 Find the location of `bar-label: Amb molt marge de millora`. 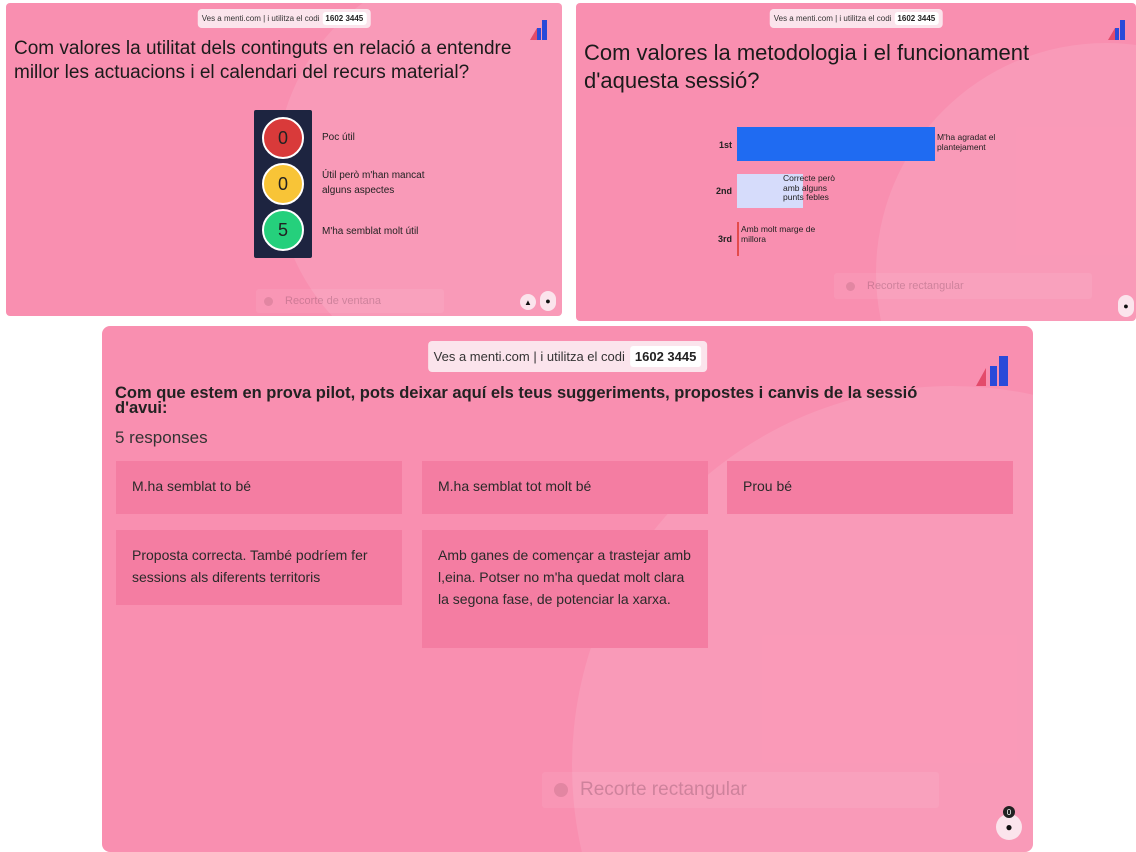

bar-label: Amb molt marge de millora is located at coordinates (778, 234).